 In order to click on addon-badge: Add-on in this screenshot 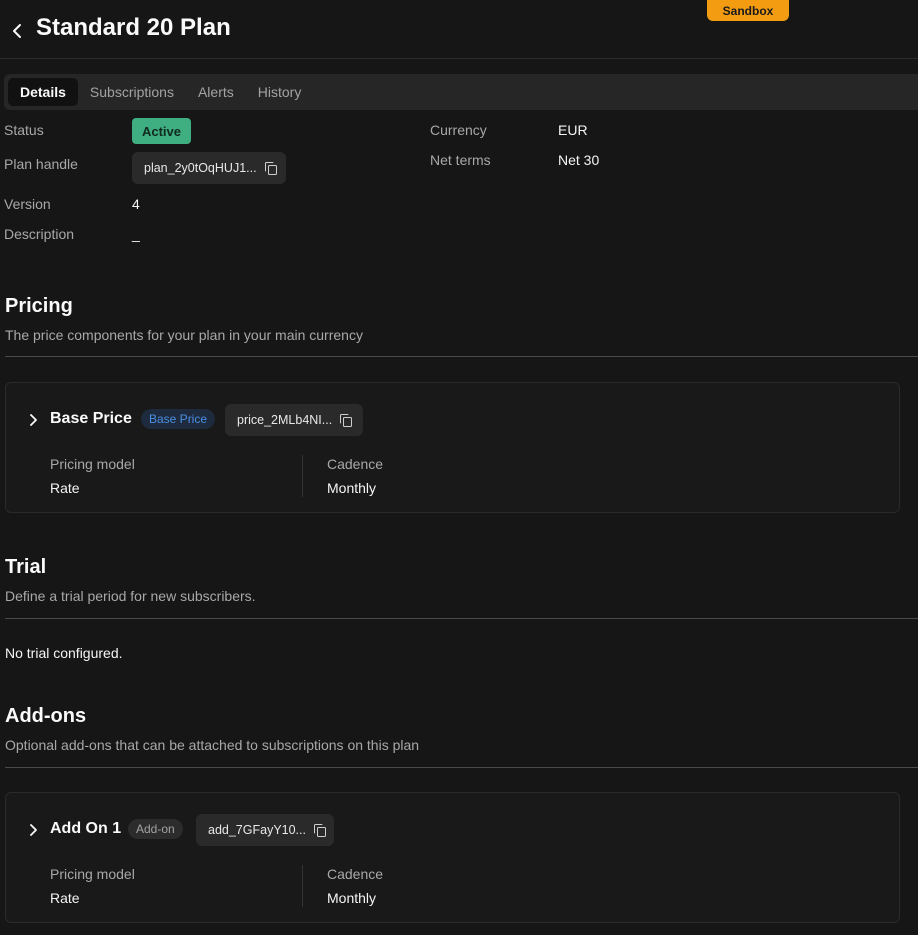, I will do `click(155, 829)`.